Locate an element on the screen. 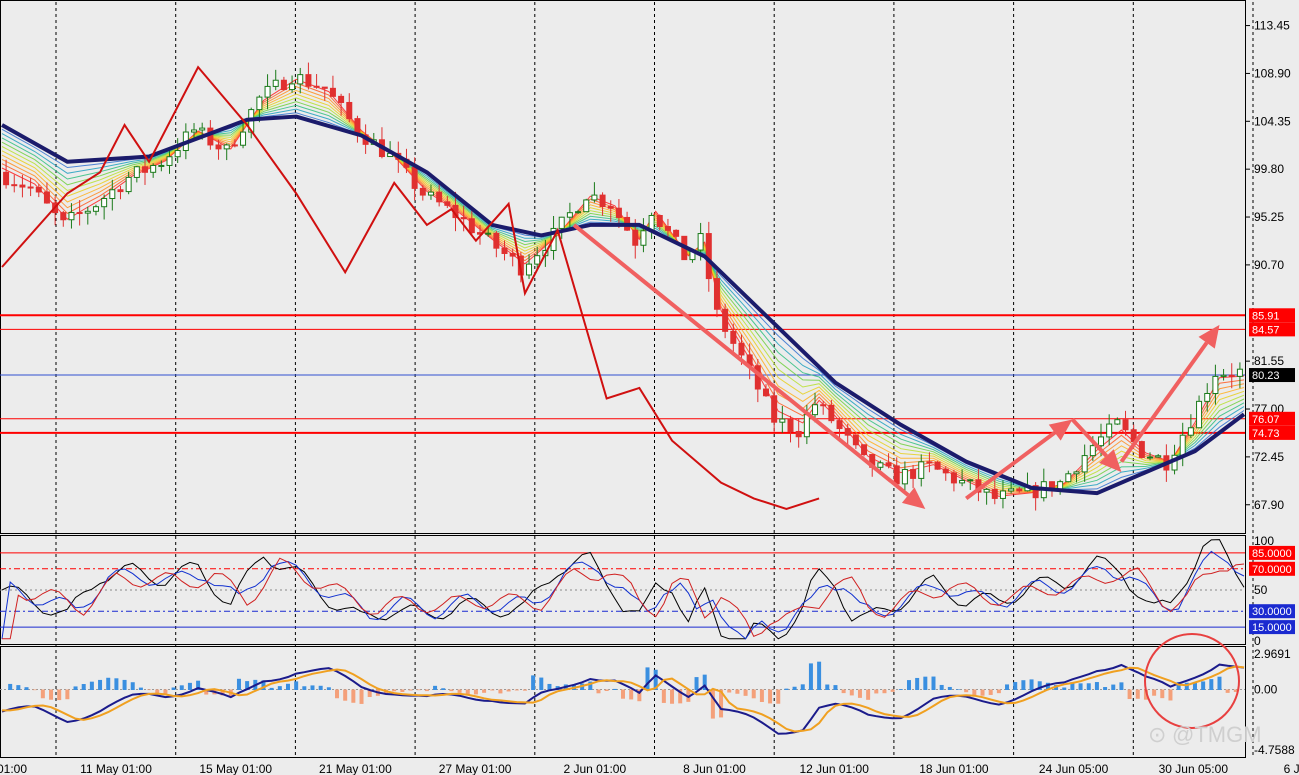 This screenshot has height=775, width=1299. price-tag-label: 84.57 is located at coordinates (1266, 330).